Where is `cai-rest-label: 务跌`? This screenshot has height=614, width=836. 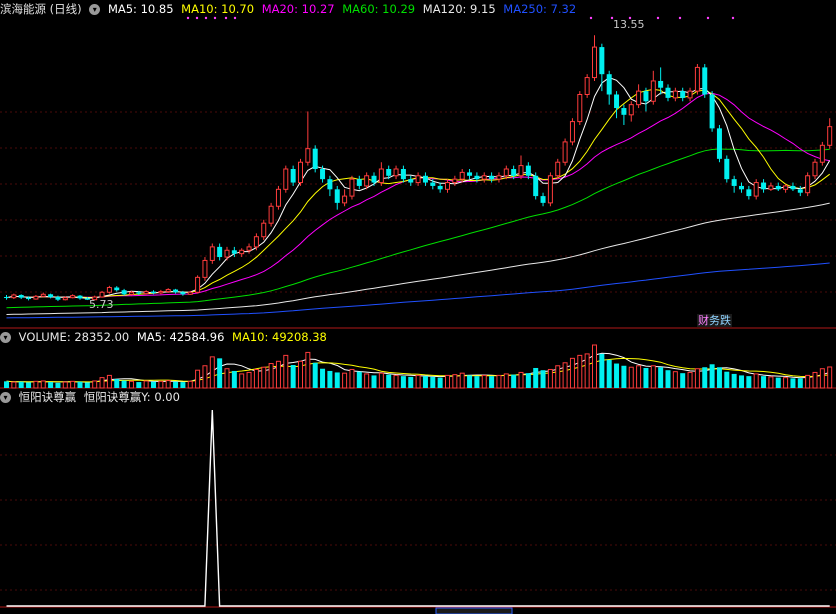
cai-rest-label: 务跌 is located at coordinates (720, 320).